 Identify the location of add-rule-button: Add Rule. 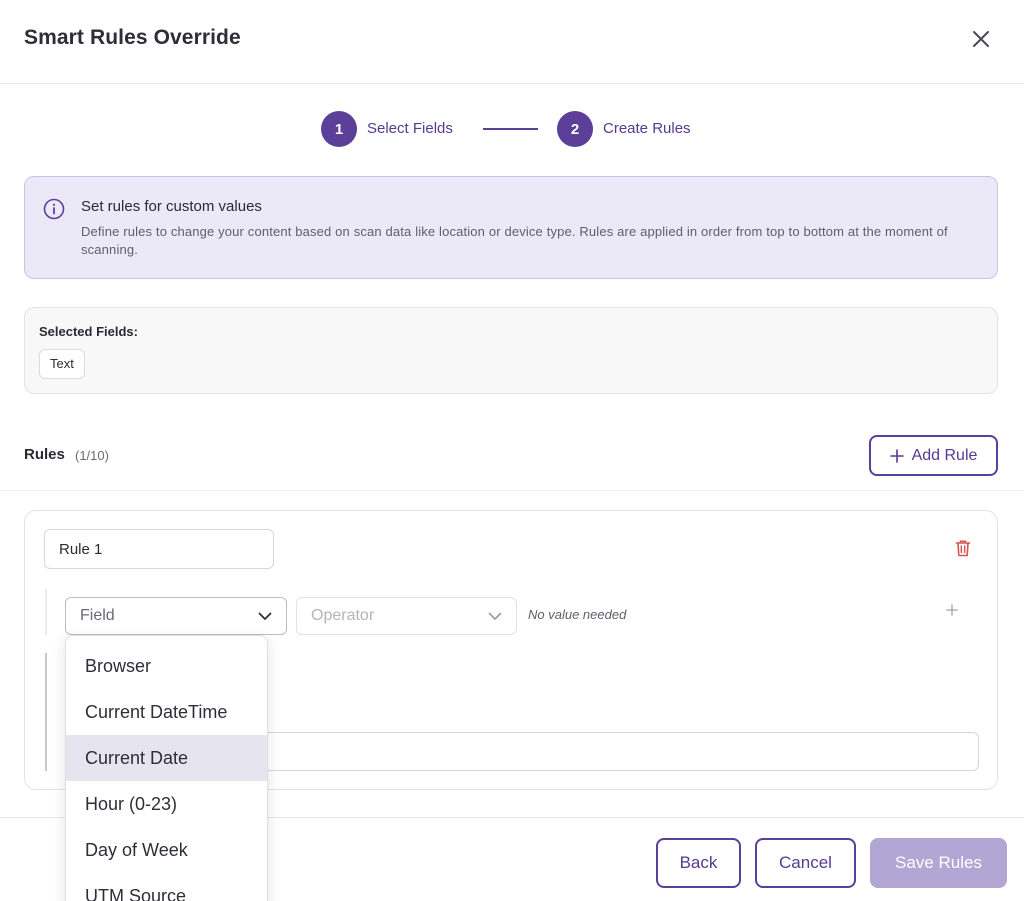
(933, 455).